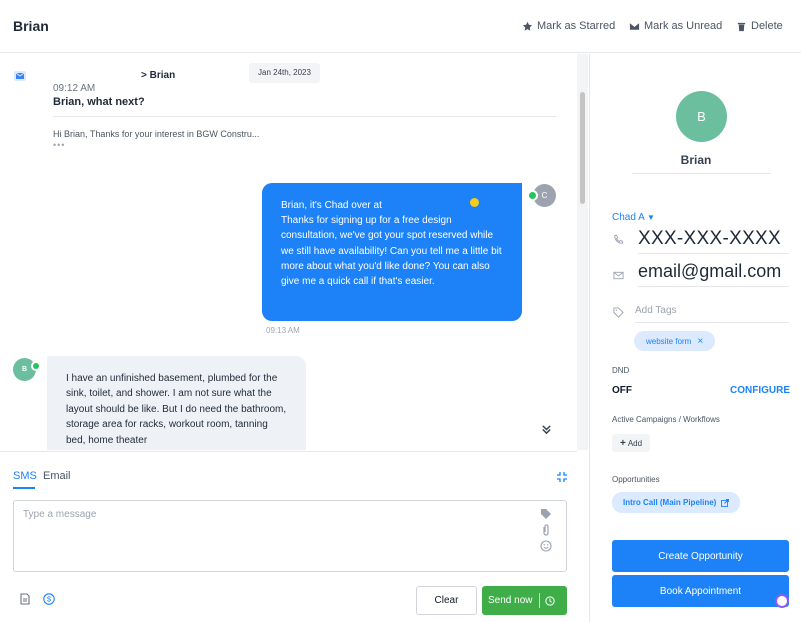 The height and width of the screenshot is (622, 801). I want to click on tag-chip: website form ×, so click(675, 341).